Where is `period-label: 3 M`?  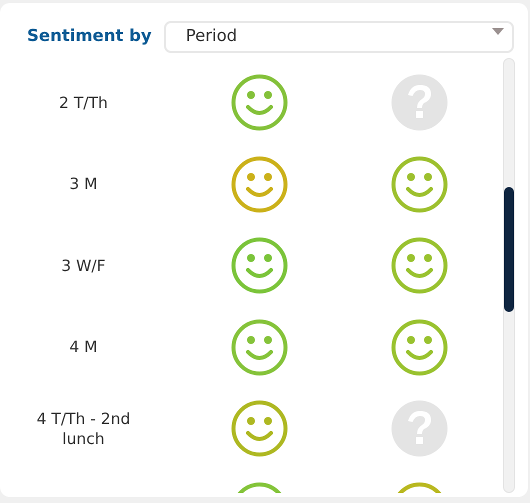
period-label: 3 M is located at coordinates (83, 184).